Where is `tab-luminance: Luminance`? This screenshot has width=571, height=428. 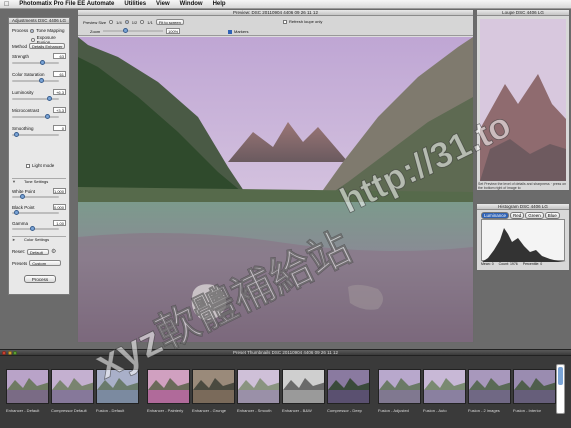 tab-luminance: Luminance is located at coordinates (495, 215).